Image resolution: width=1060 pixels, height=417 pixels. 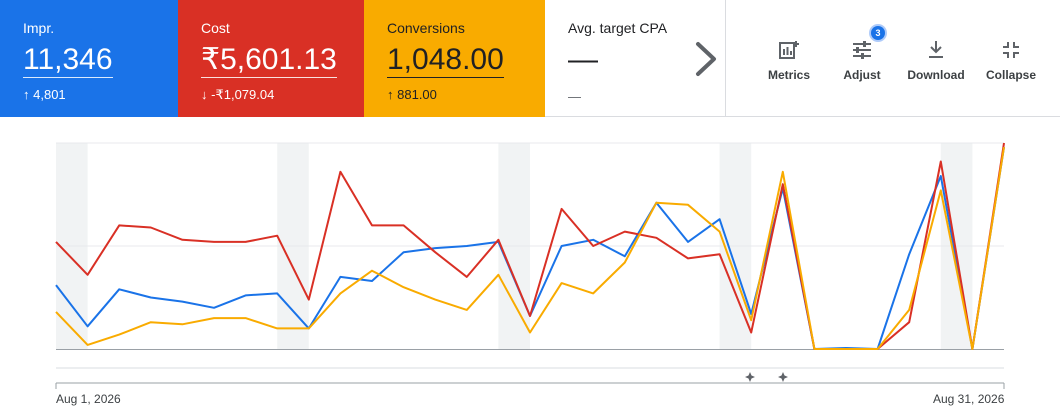 I want to click on x-axis-end-label: Aug 31, 2026, so click(x=969, y=399).